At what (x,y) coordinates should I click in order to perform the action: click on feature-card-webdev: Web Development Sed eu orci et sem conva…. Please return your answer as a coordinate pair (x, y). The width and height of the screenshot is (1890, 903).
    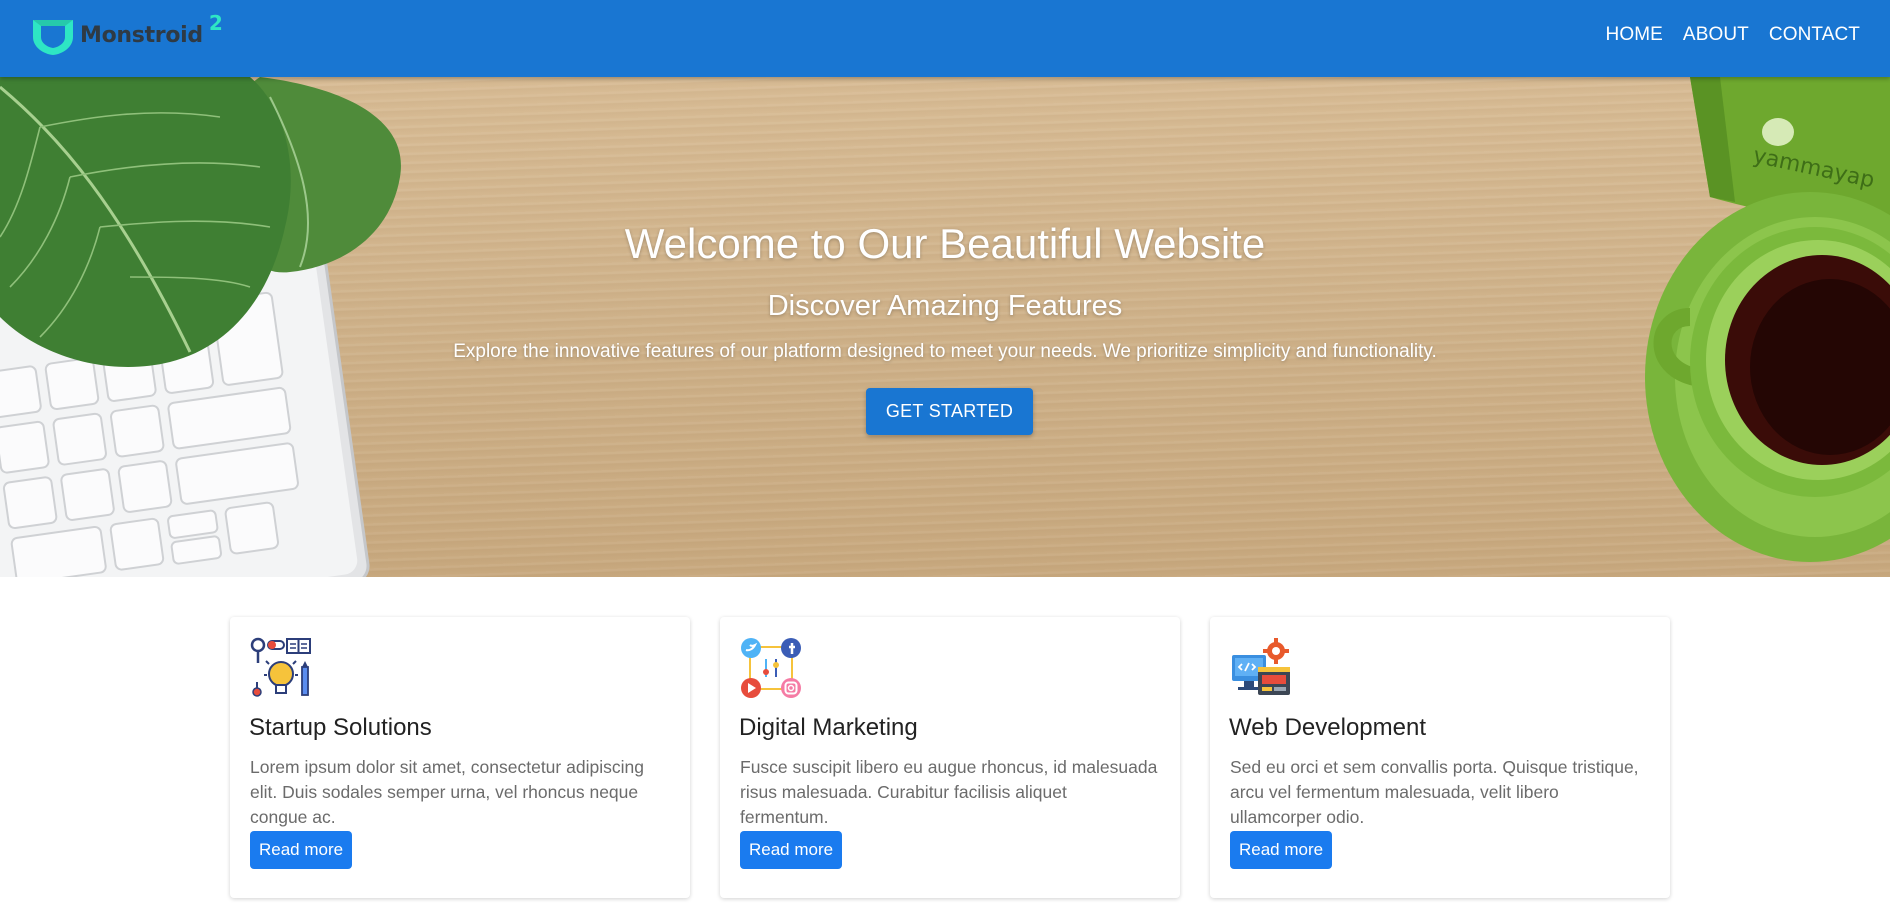
    Looking at the image, I should click on (1440, 757).